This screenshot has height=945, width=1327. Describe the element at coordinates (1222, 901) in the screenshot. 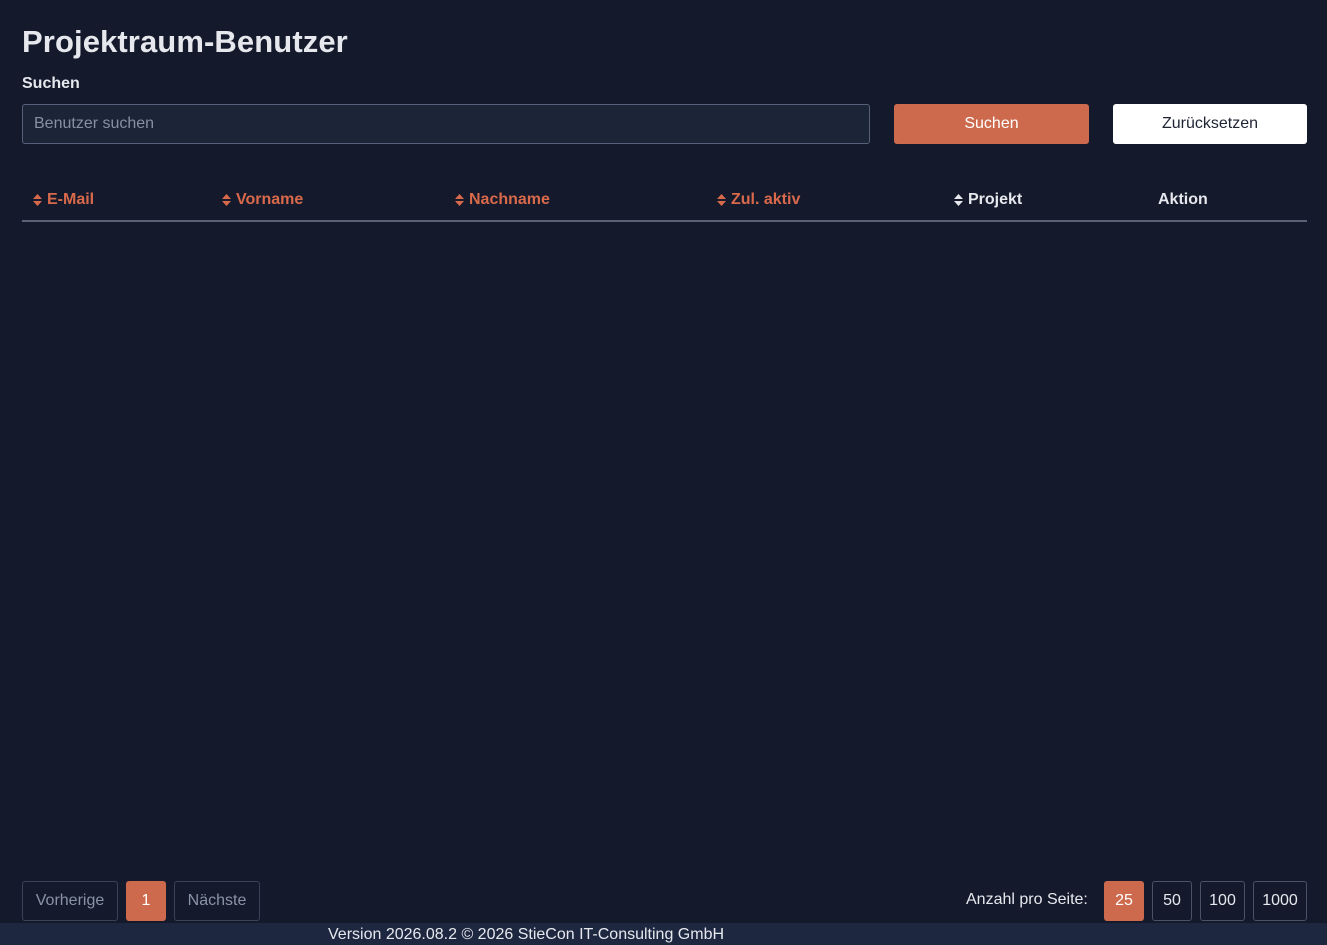

I see `per-page-option-100: 100` at that location.